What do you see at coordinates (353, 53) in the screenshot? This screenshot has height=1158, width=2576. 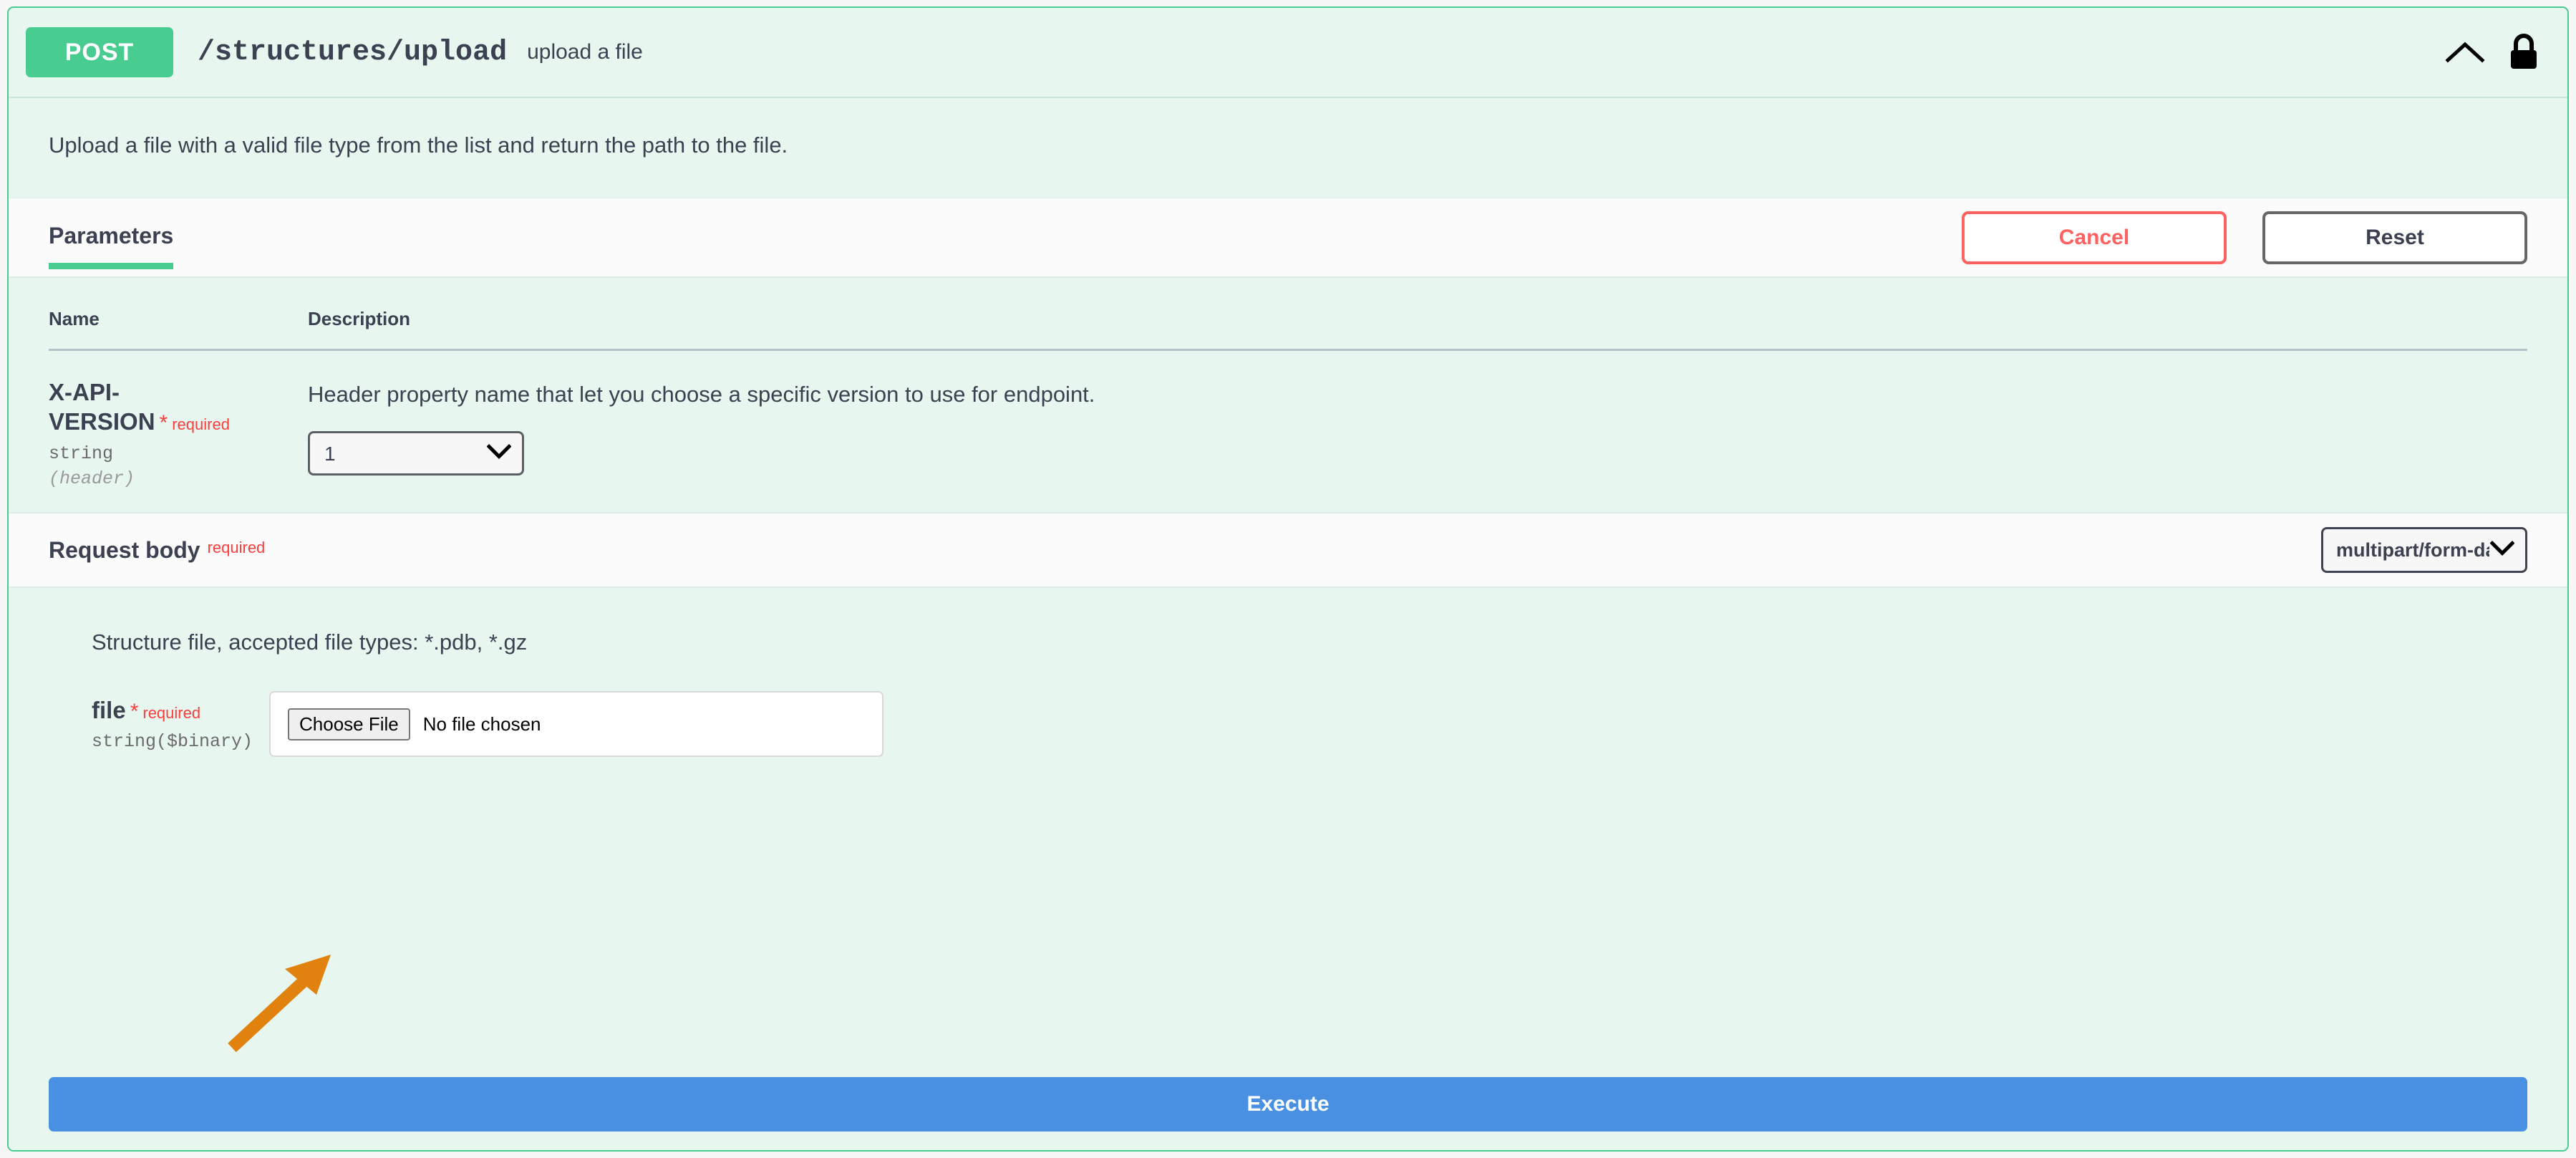 I see `endpoint-path: /structures/upload` at bounding box center [353, 53].